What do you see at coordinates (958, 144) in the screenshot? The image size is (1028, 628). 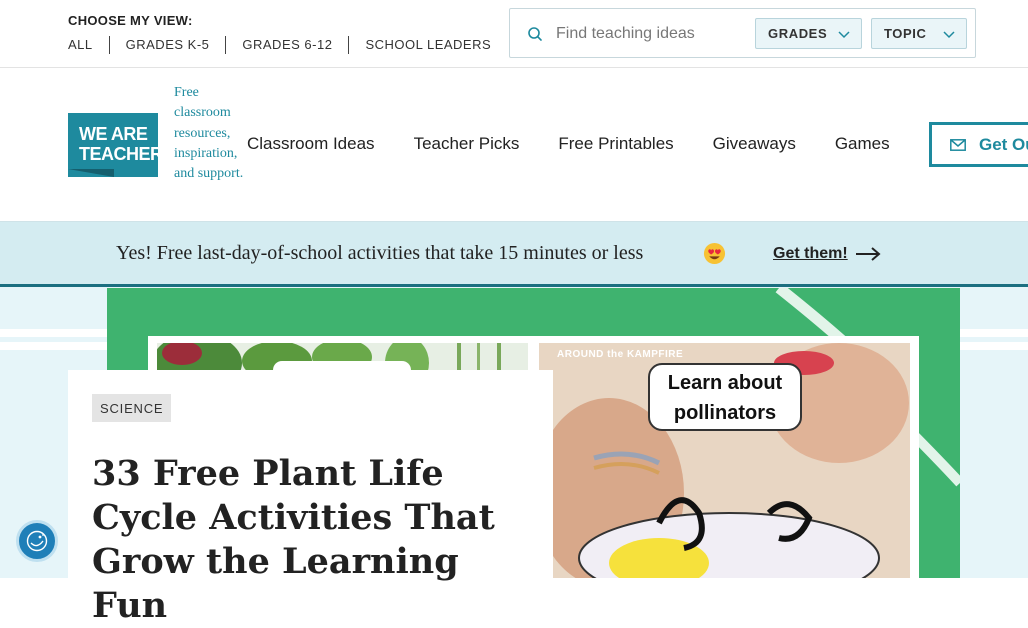 I see `envelope-icon` at bounding box center [958, 144].